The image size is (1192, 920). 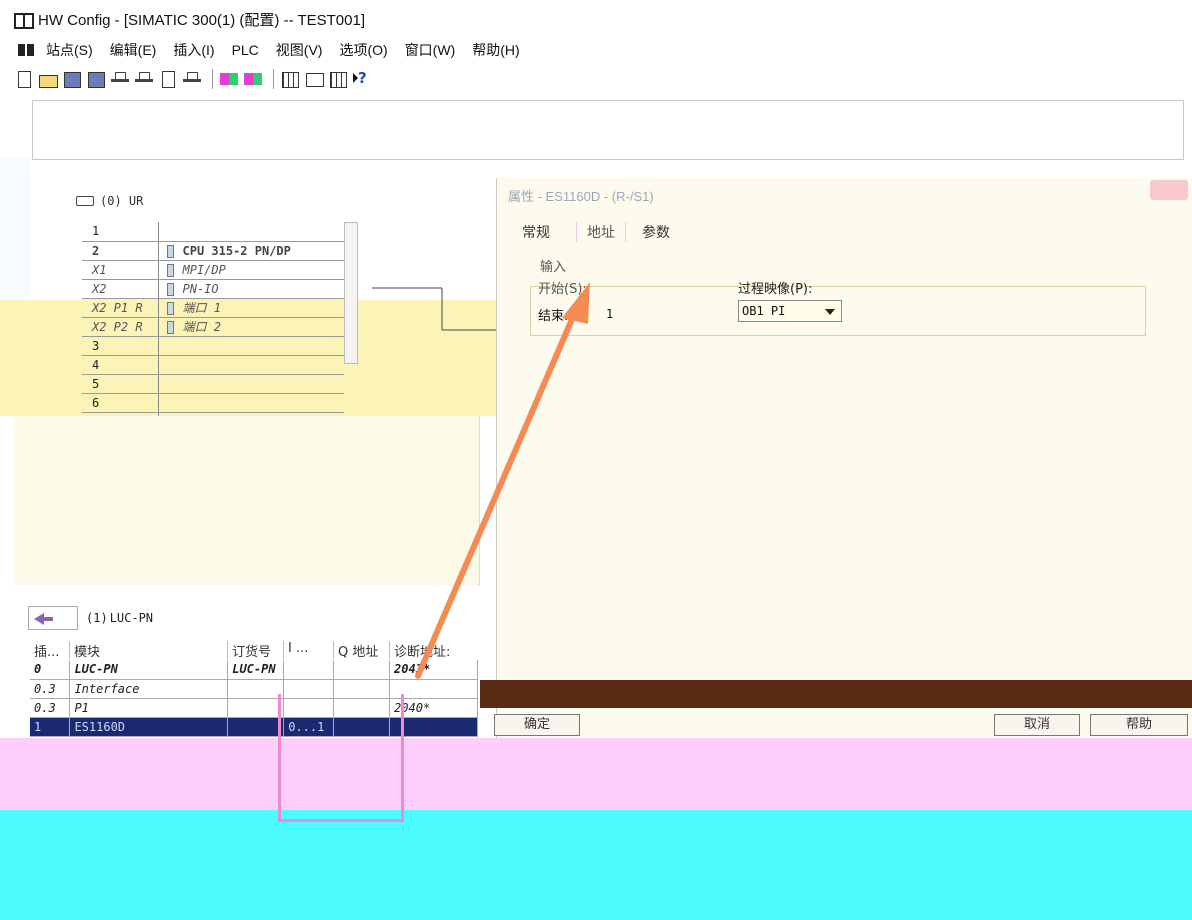 What do you see at coordinates (48, 79) in the screenshot?
I see `open-icon` at bounding box center [48, 79].